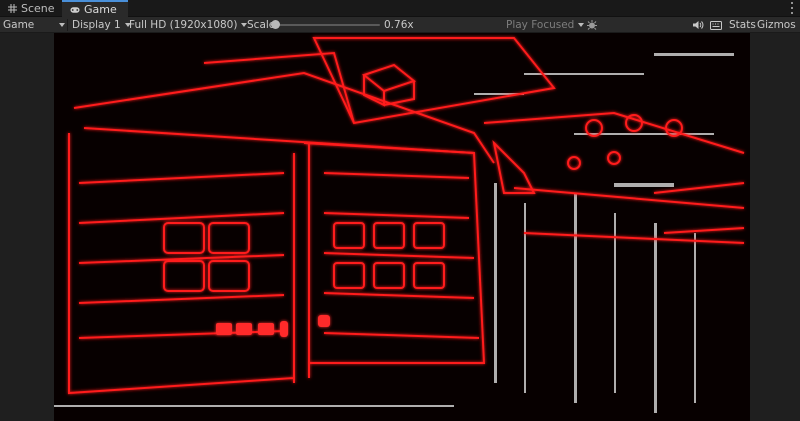  I want to click on grid-icon, so click(12, 9).